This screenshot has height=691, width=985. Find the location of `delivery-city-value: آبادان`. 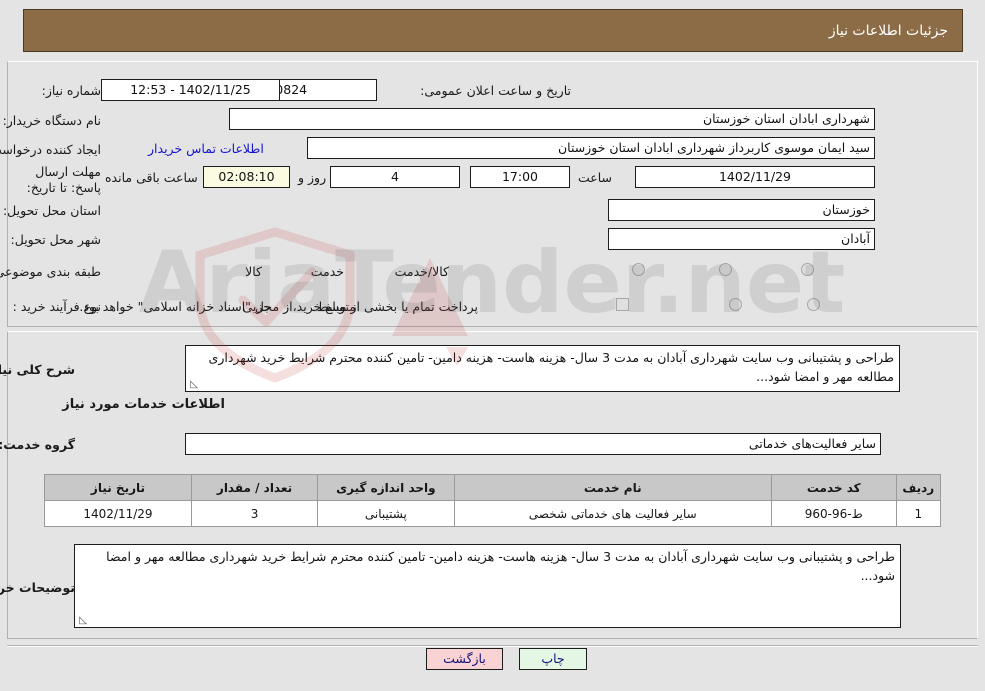

delivery-city-value: آبادان is located at coordinates (741, 239).